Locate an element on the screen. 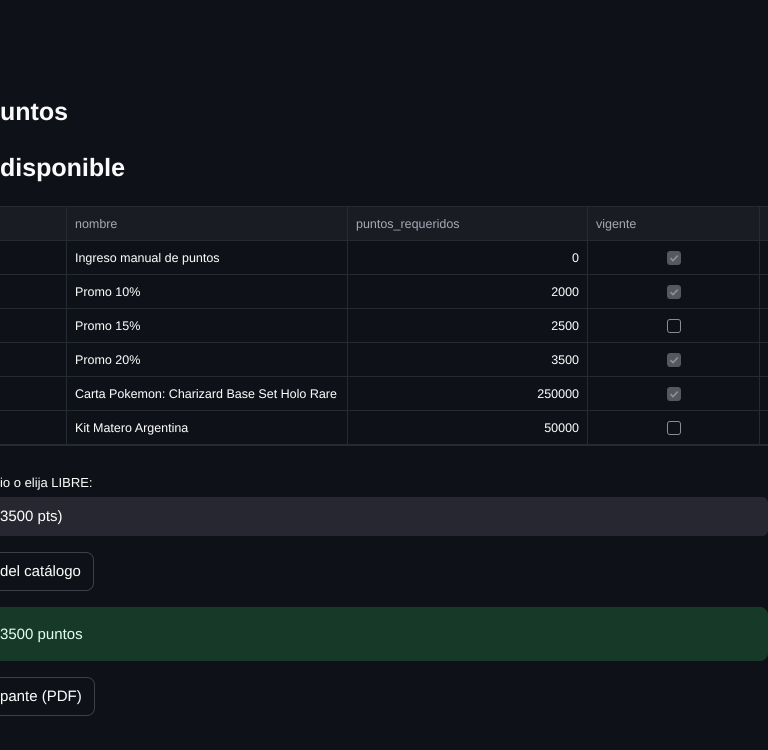 The height and width of the screenshot is (750, 768). select-field: 3500 pts) is located at coordinates (384, 516).